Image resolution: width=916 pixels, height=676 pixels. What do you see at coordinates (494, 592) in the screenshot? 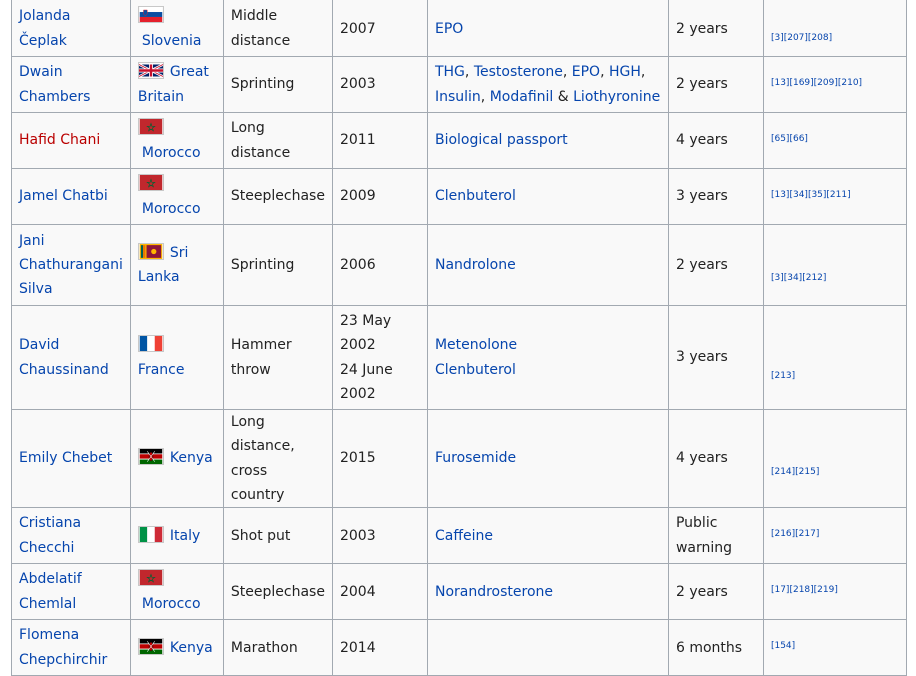
I see `substance-link: Norandrosterone` at bounding box center [494, 592].